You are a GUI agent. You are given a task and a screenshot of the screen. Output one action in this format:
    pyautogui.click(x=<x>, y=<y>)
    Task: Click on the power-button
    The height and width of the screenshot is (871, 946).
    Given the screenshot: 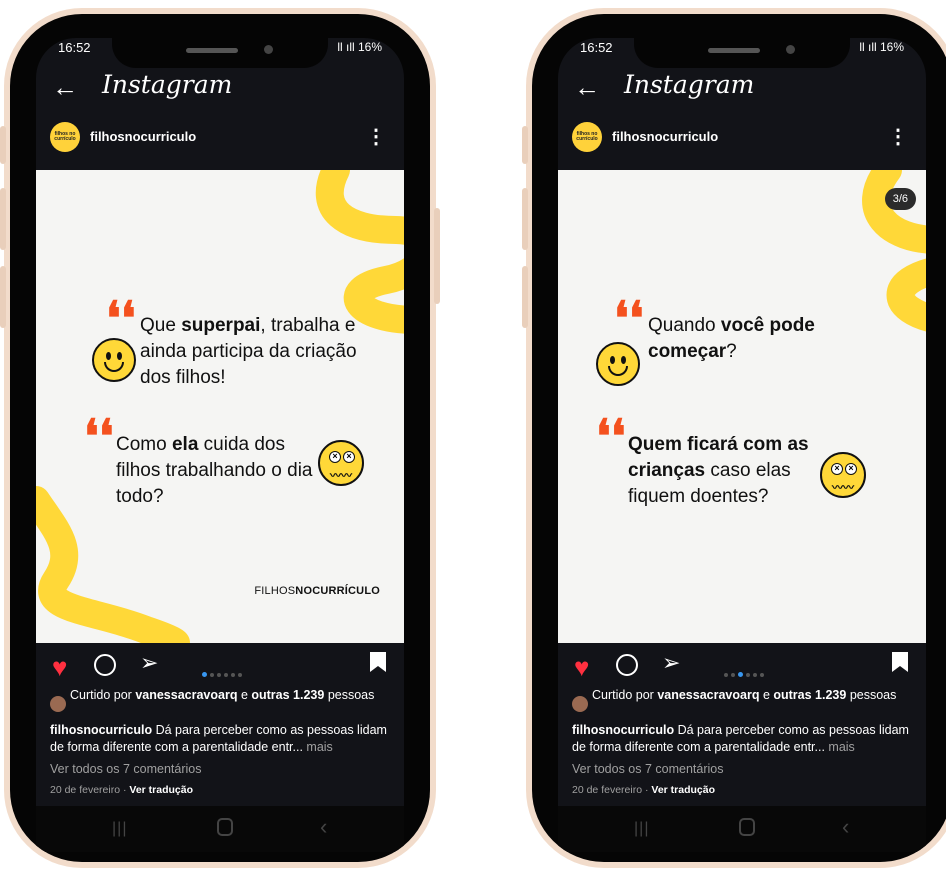 What is the action you would take?
    pyautogui.click(x=437, y=256)
    